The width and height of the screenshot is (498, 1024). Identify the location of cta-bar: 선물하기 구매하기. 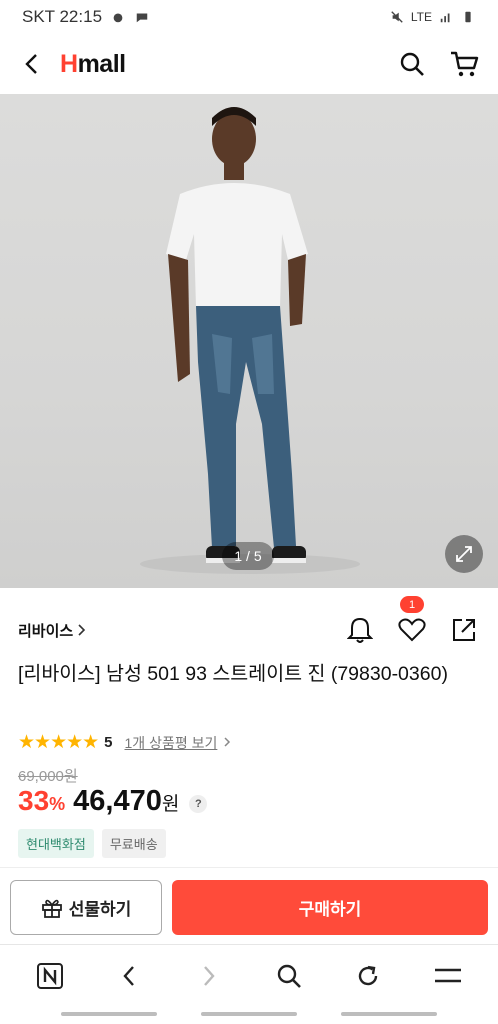
(249, 908).